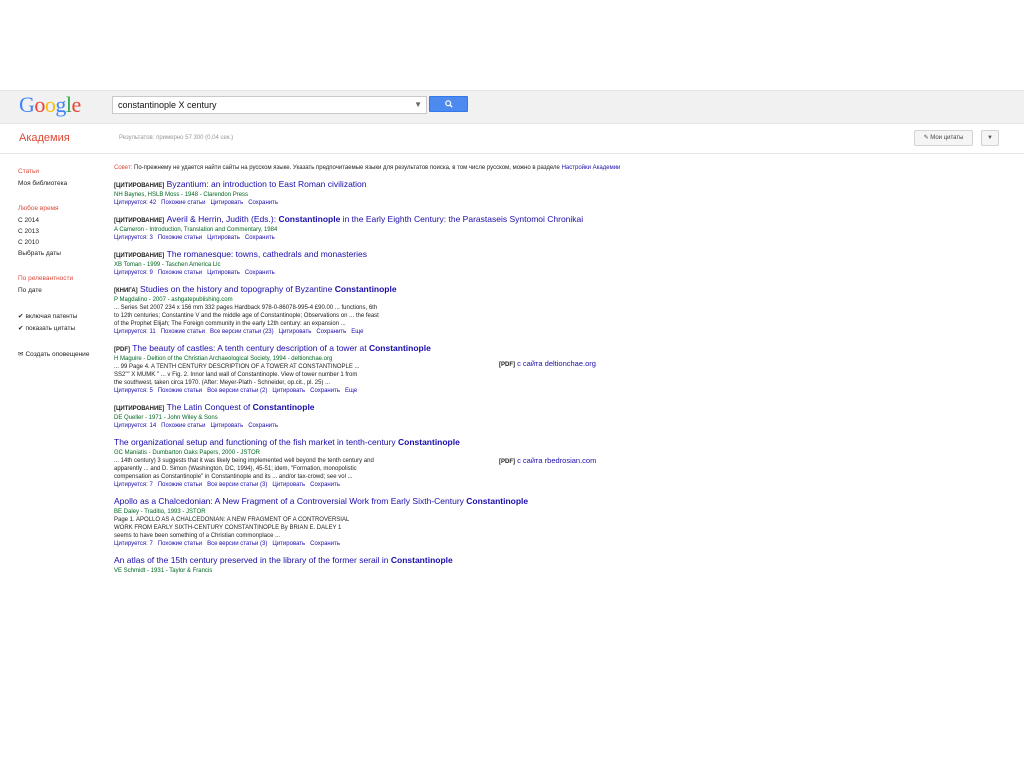 The height and width of the screenshot is (768, 1024). Describe the element at coordinates (133, 391) in the screenshot. I see `result-action-link: Цитируется: 5` at that location.